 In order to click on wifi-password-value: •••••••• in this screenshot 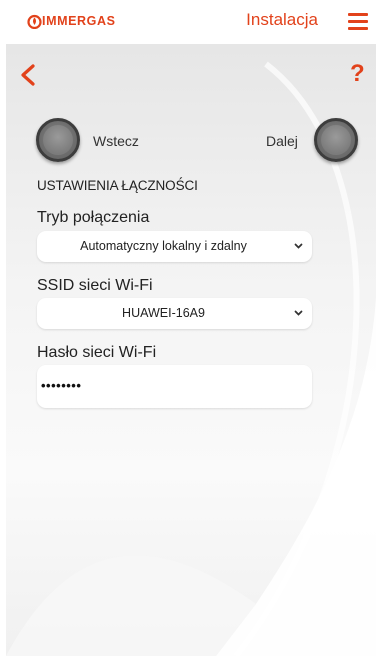, I will do `click(61, 385)`.